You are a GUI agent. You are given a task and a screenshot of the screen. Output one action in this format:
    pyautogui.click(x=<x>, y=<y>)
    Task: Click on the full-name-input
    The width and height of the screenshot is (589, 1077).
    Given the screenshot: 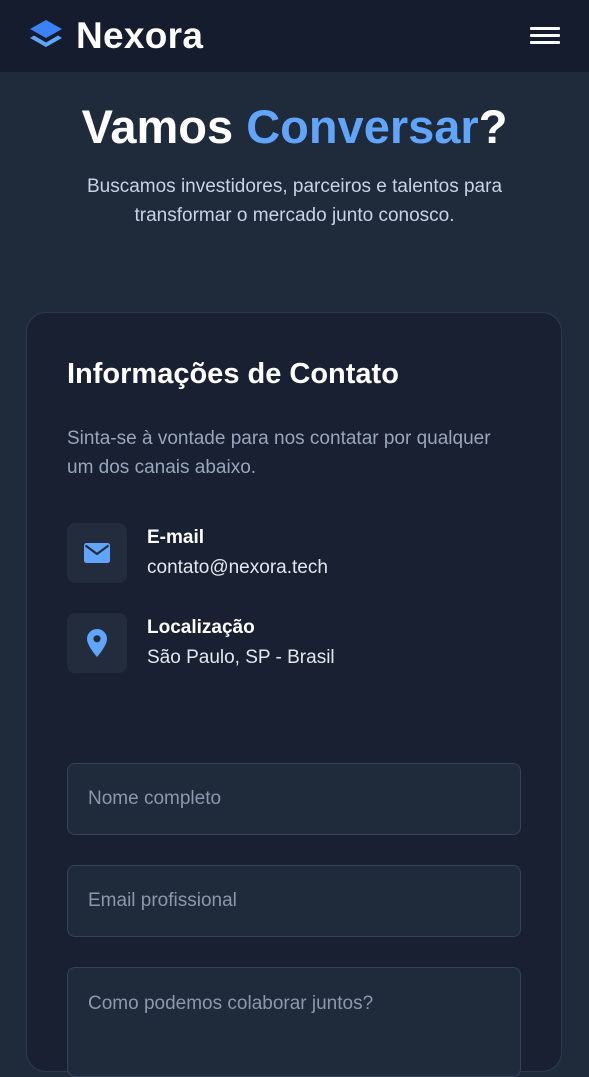 What is the action you would take?
    pyautogui.click(x=294, y=799)
    